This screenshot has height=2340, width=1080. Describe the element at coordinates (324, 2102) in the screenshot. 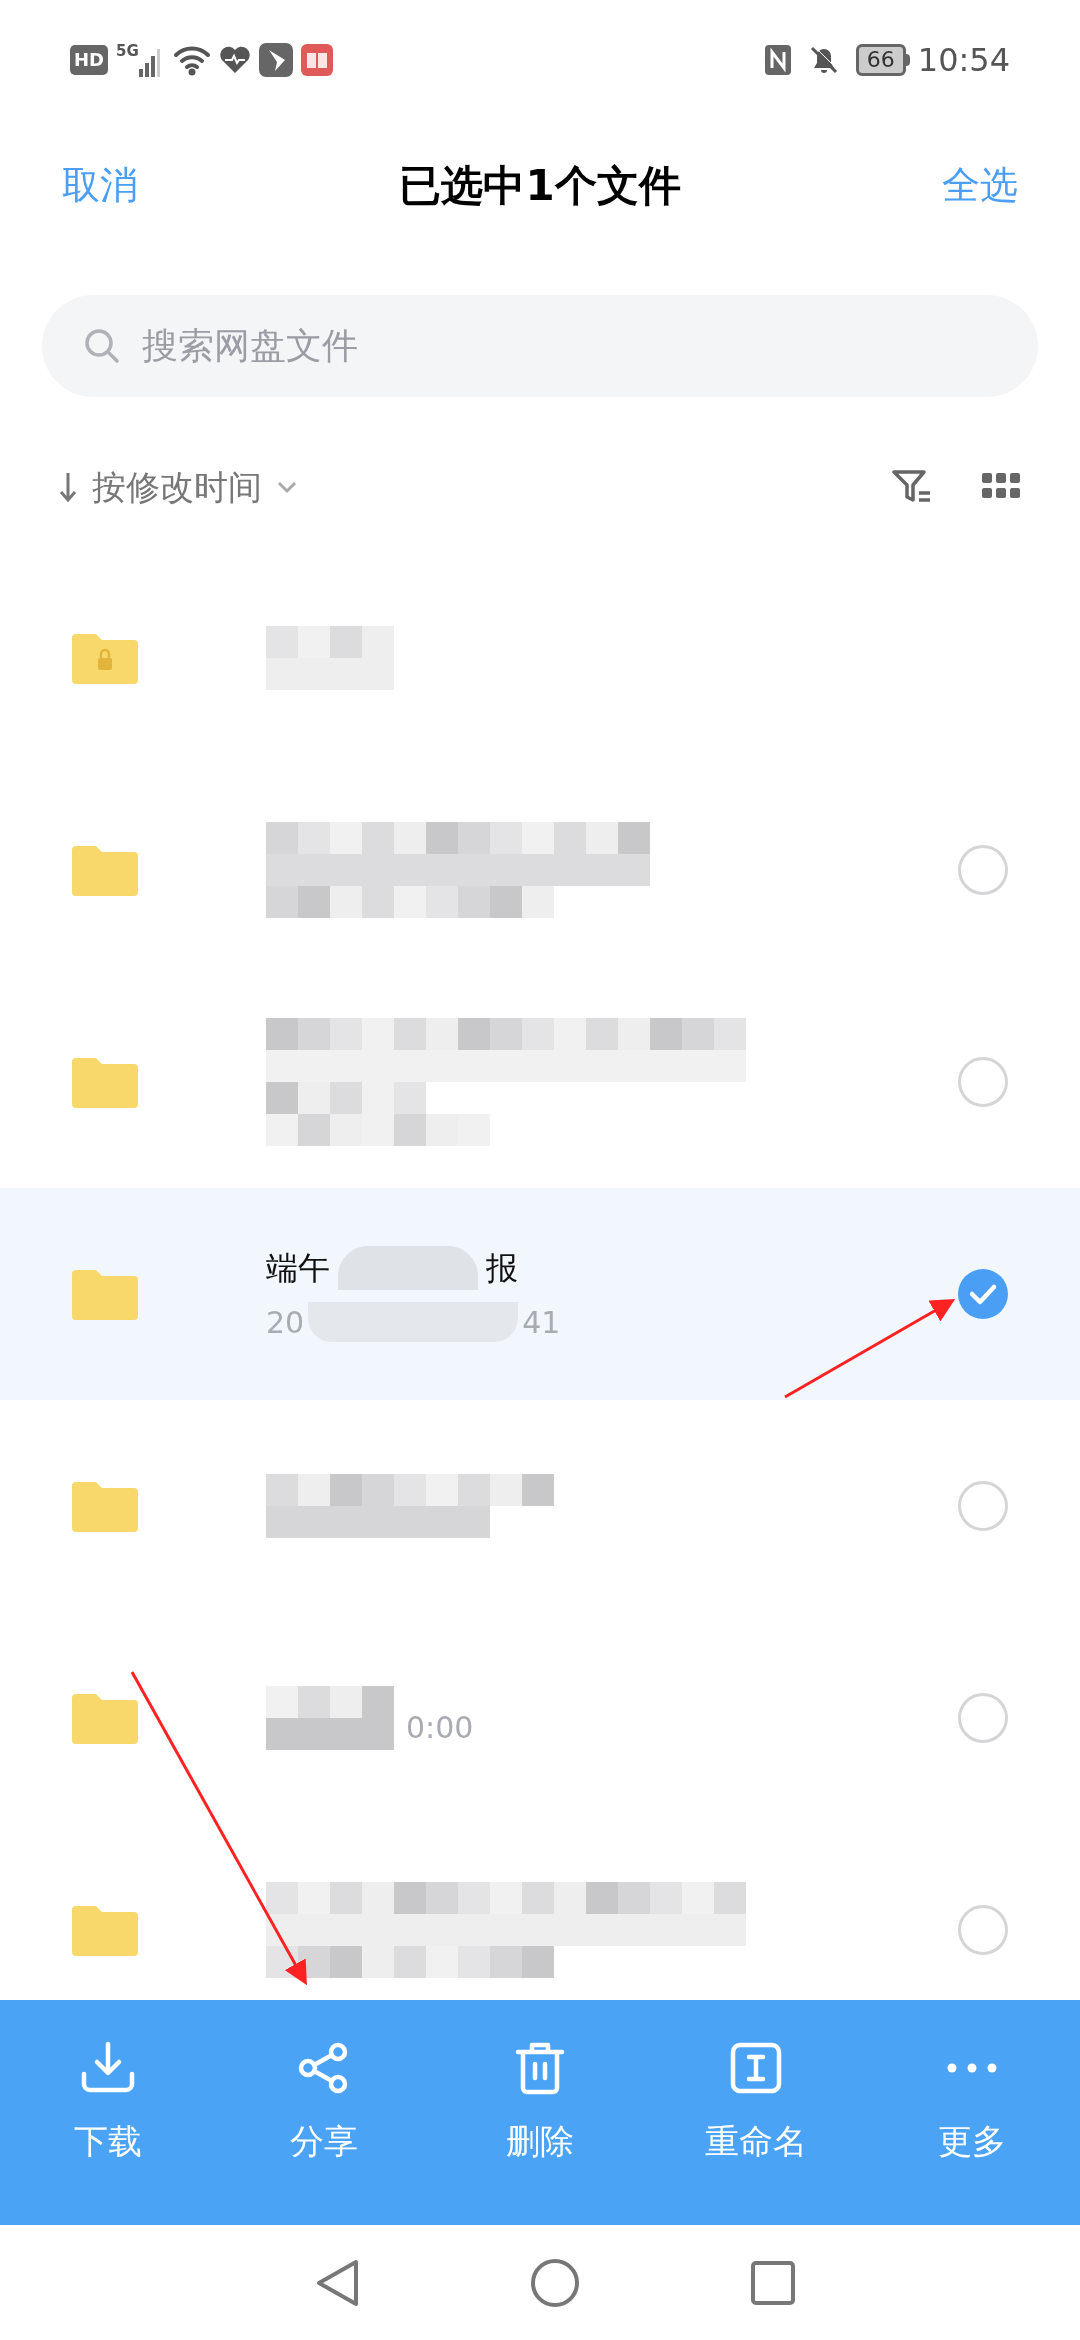

I see `action-button: 分享` at that location.